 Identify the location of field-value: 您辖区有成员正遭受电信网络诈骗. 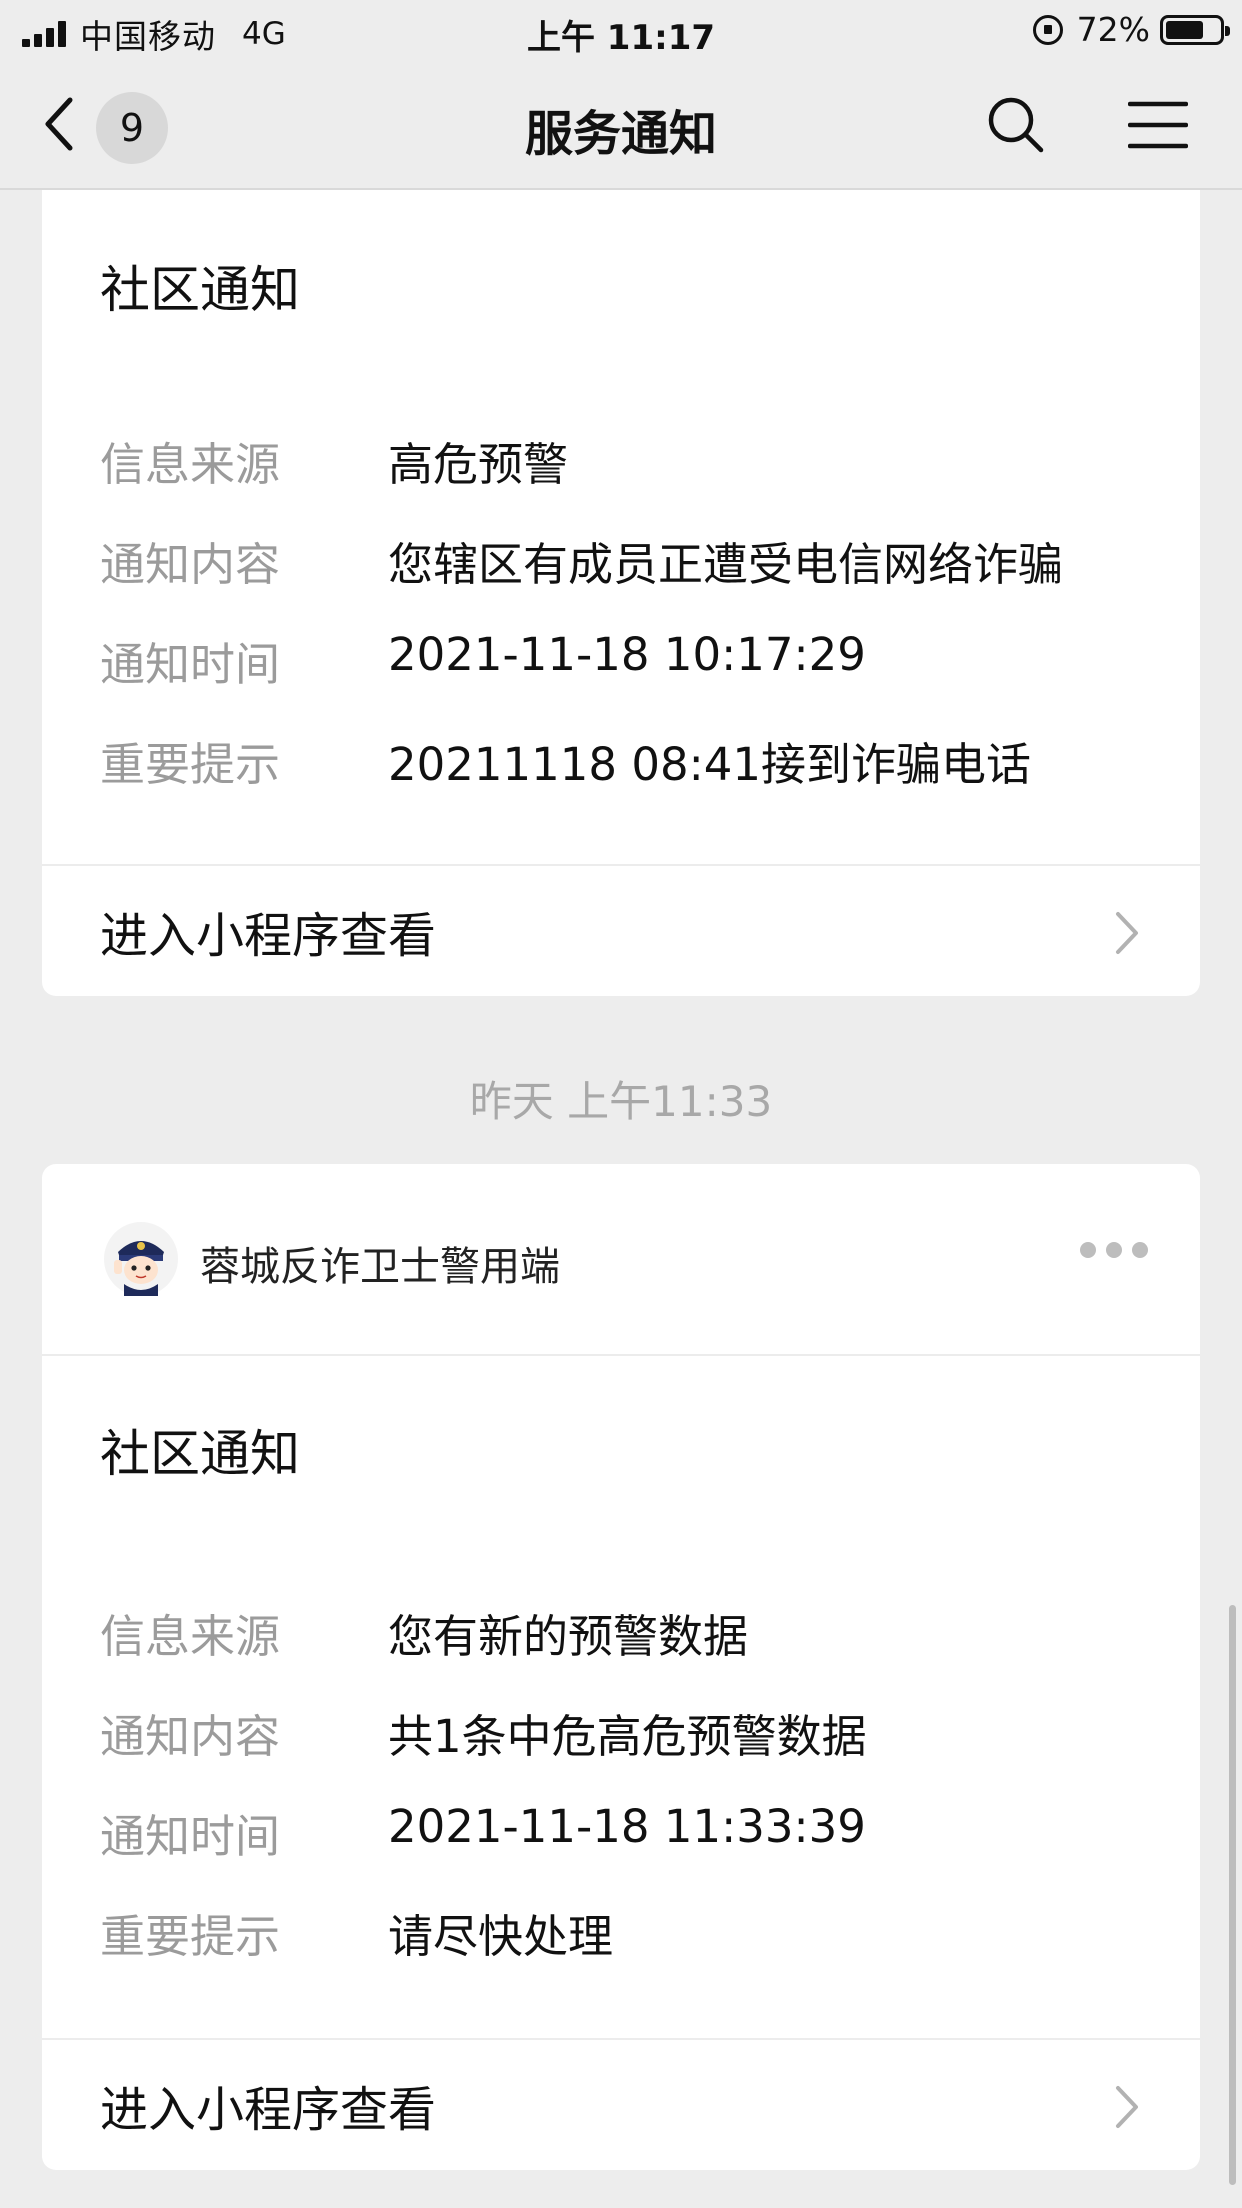
(726, 564).